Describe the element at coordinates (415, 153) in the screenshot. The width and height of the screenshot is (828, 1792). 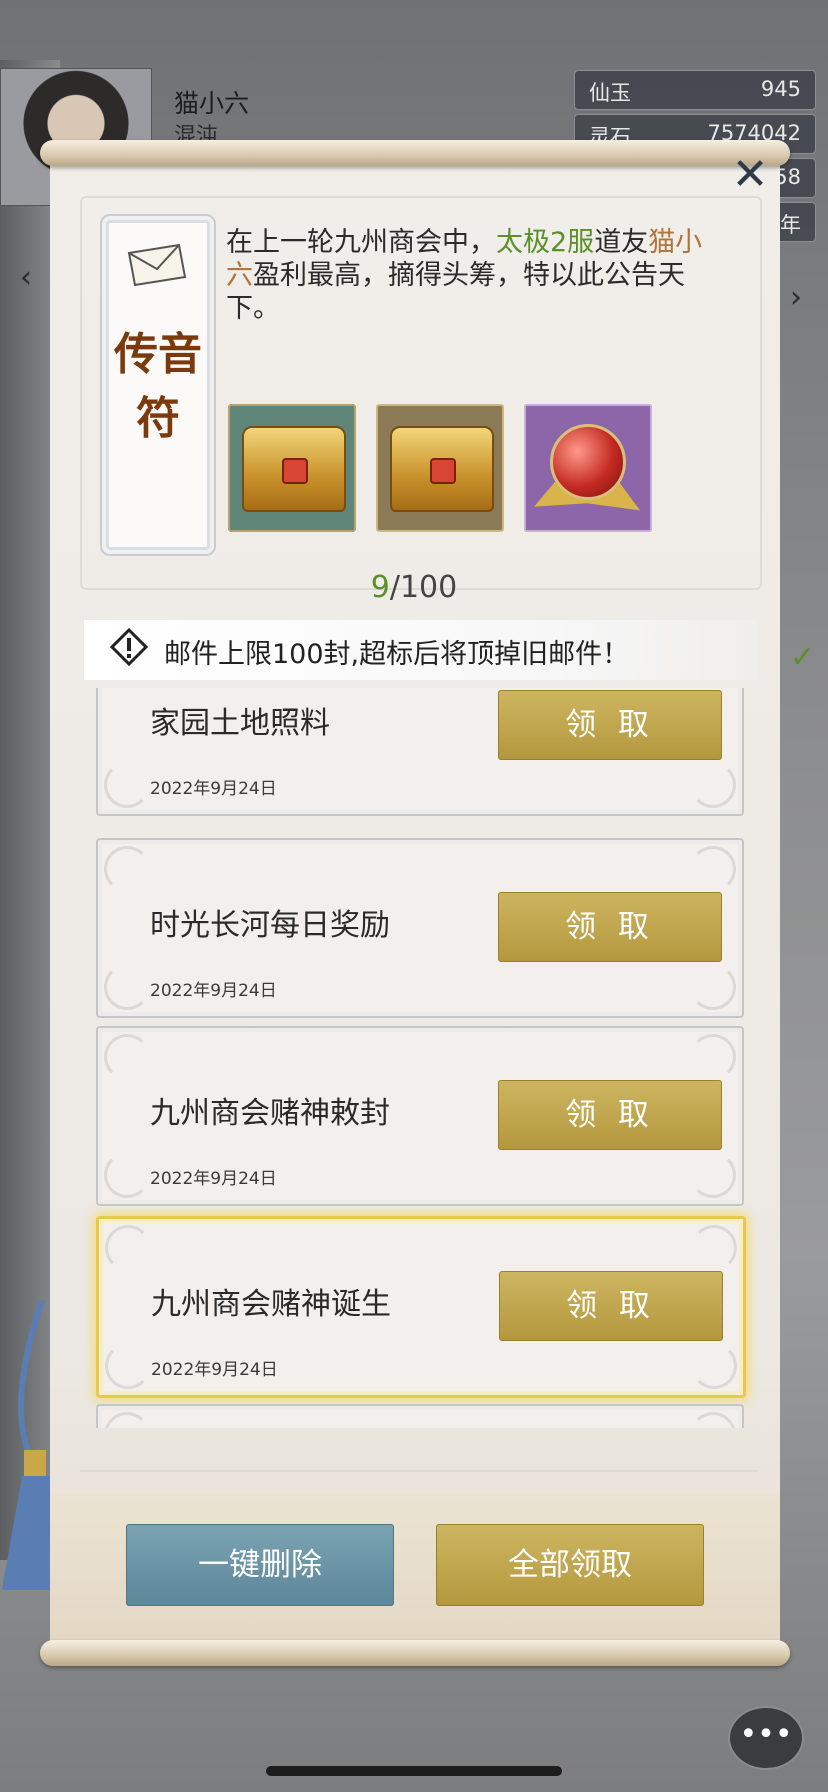
I see `scroll-rod-top` at that location.